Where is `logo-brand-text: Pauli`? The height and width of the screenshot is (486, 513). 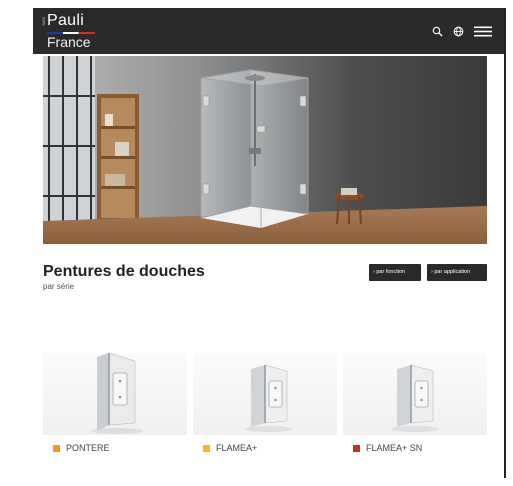
logo-brand-text: Pauli is located at coordinates (66, 20).